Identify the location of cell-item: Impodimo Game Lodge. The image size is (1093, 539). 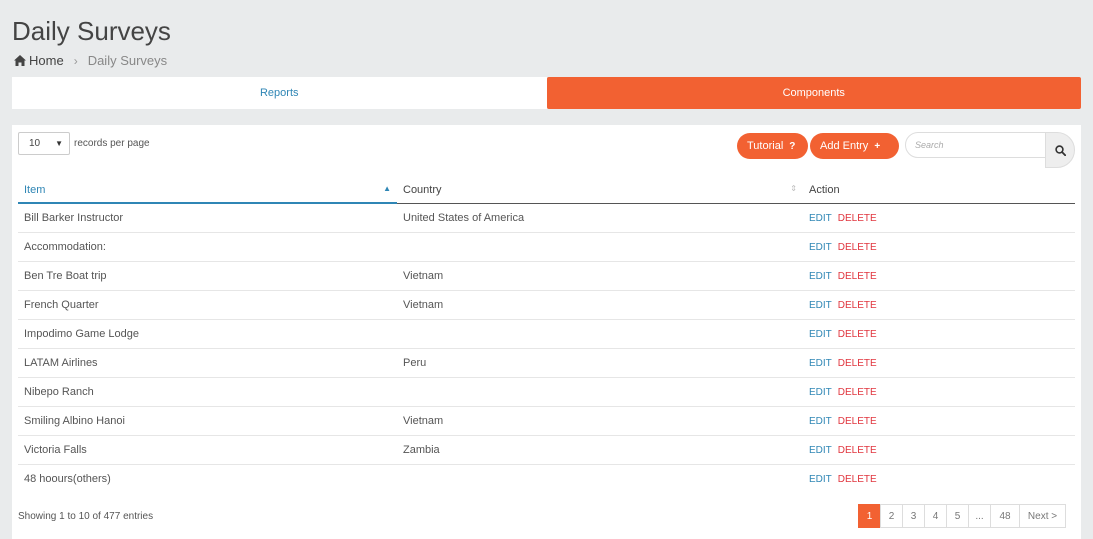
(207, 334).